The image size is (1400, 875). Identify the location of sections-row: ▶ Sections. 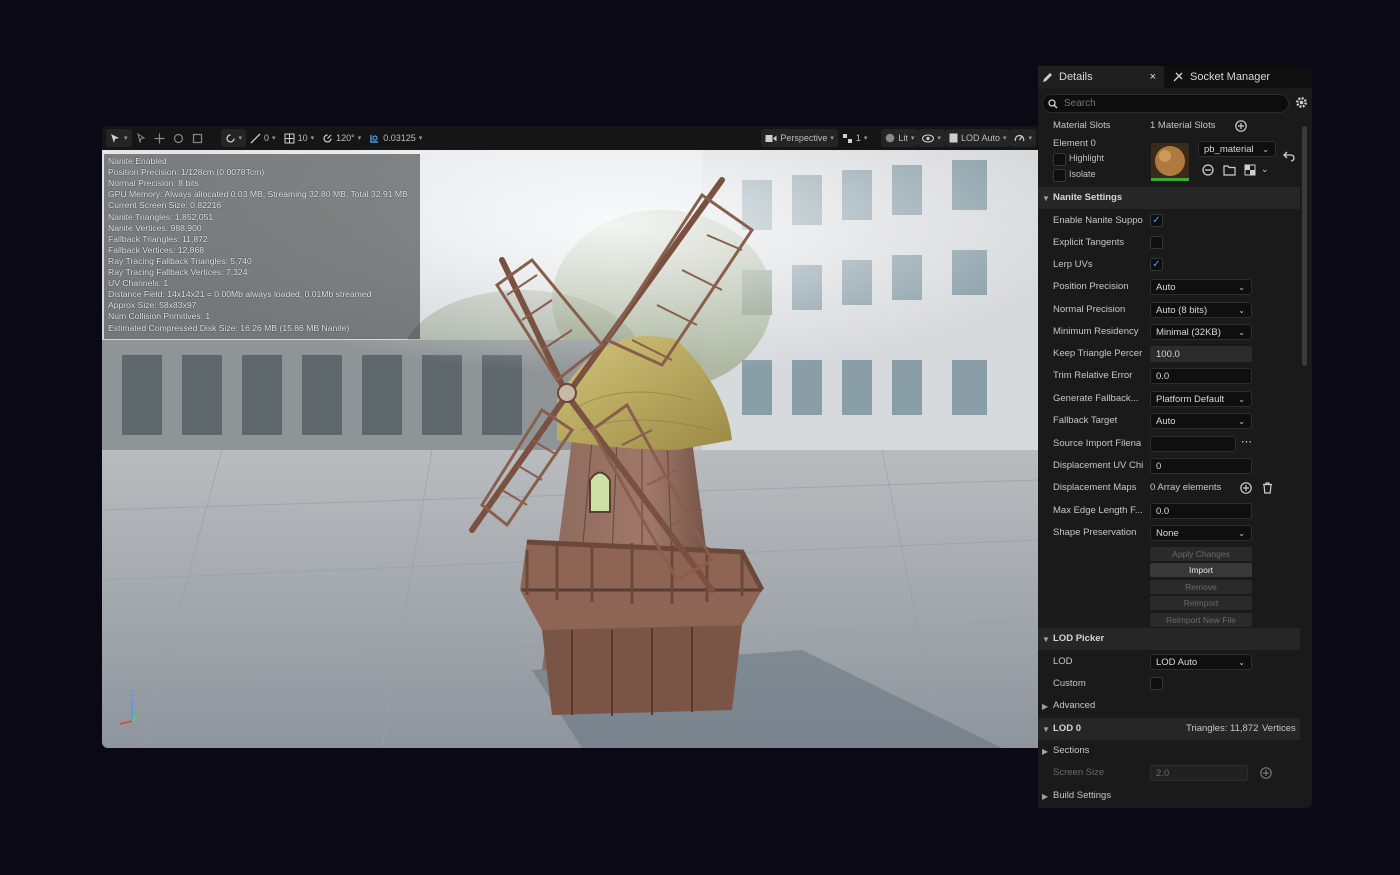
(1169, 751).